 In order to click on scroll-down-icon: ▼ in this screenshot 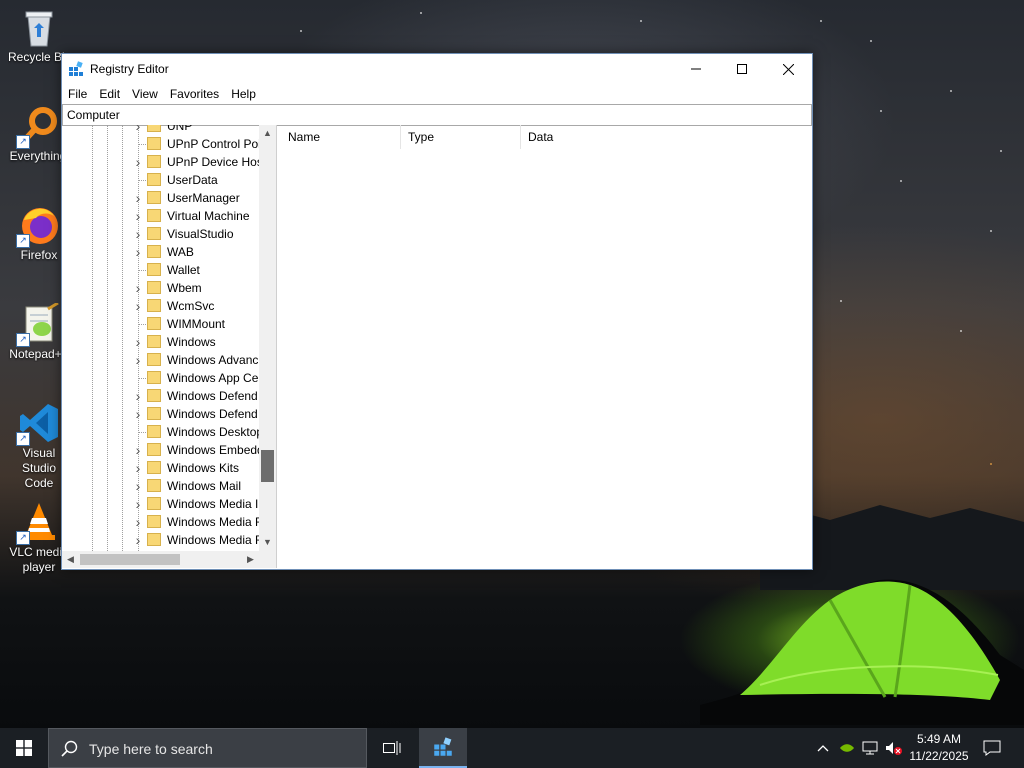, I will do `click(267, 542)`.